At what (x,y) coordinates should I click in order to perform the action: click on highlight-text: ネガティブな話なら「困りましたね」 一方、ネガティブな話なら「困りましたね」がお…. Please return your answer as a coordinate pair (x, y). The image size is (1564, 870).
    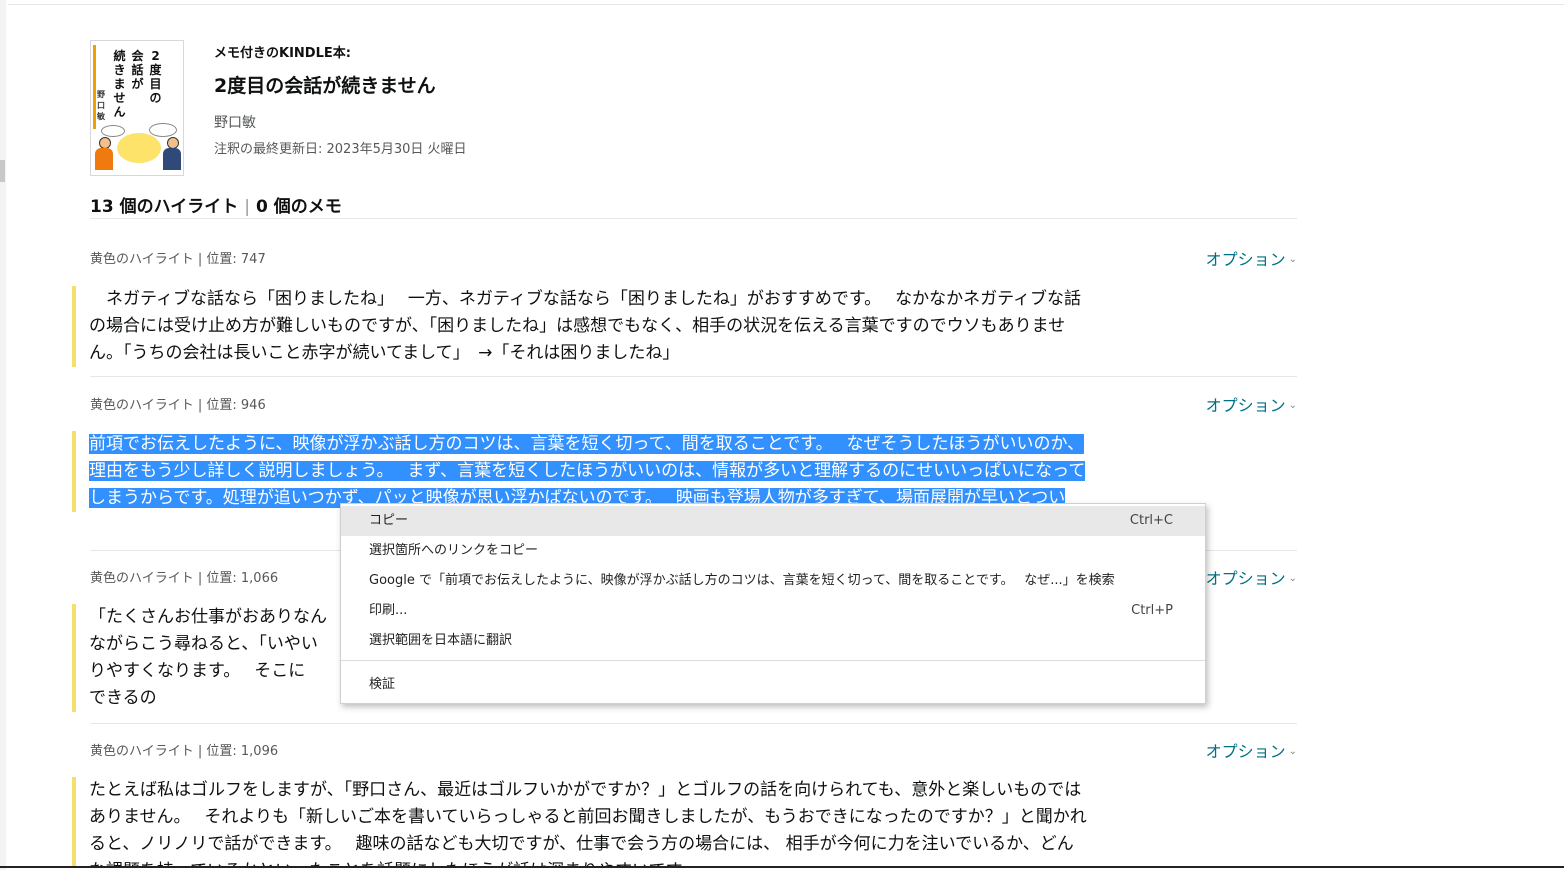
    Looking at the image, I should click on (580, 326).